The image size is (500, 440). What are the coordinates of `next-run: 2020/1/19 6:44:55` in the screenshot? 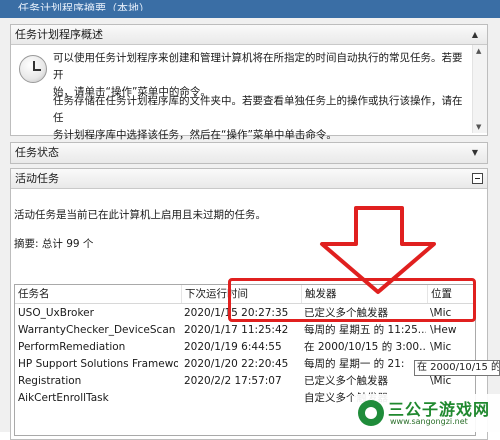 It's located at (233, 347).